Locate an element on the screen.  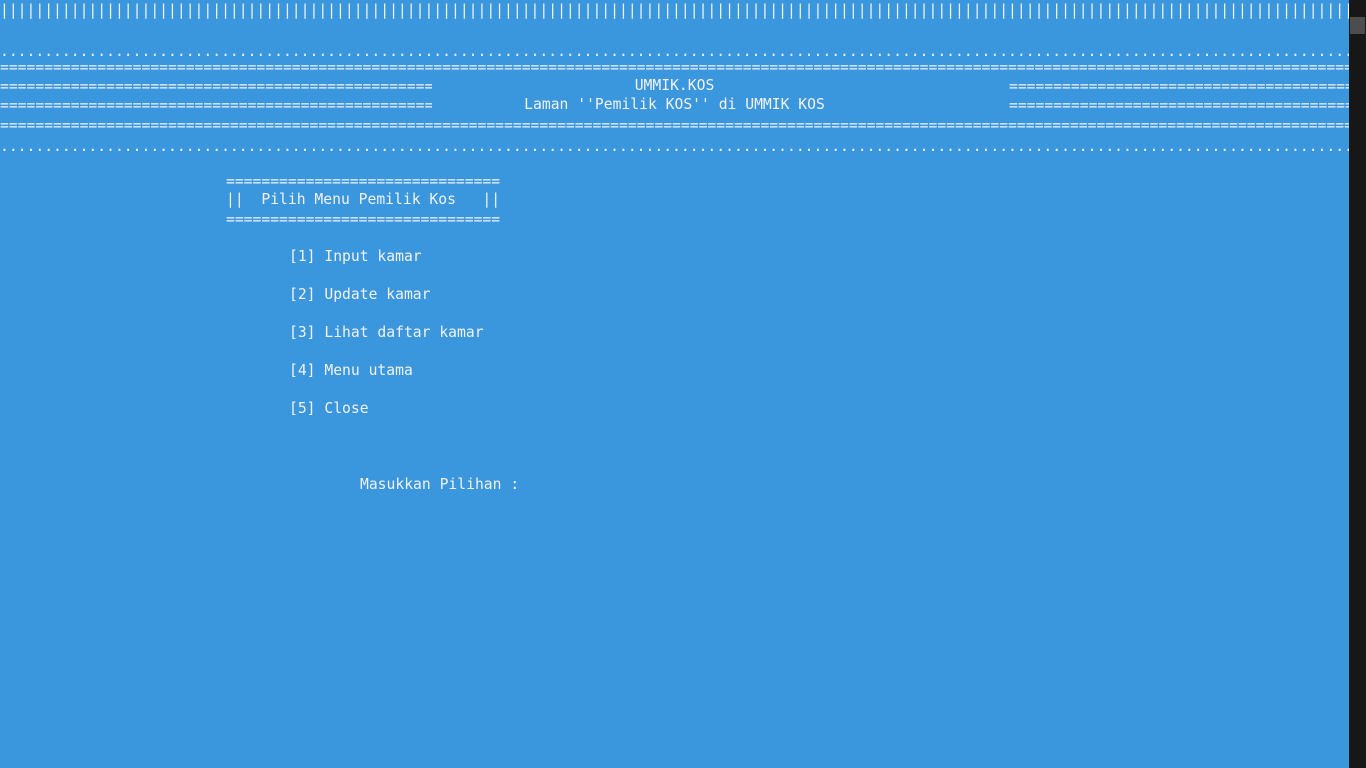
menu-item-close: [5] Close is located at coordinates (329, 408).